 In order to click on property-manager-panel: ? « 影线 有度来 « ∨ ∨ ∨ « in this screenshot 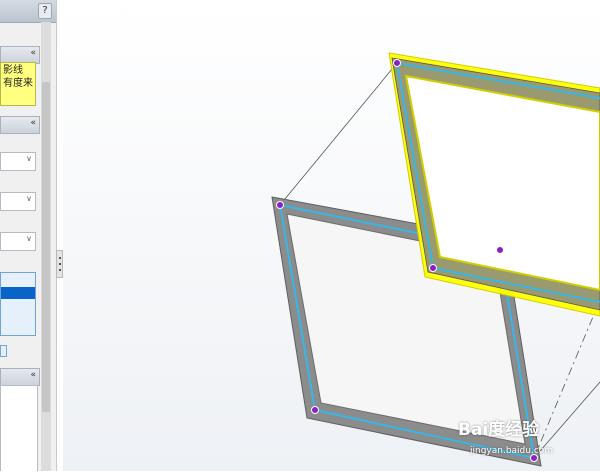, I will do `click(28, 235)`.